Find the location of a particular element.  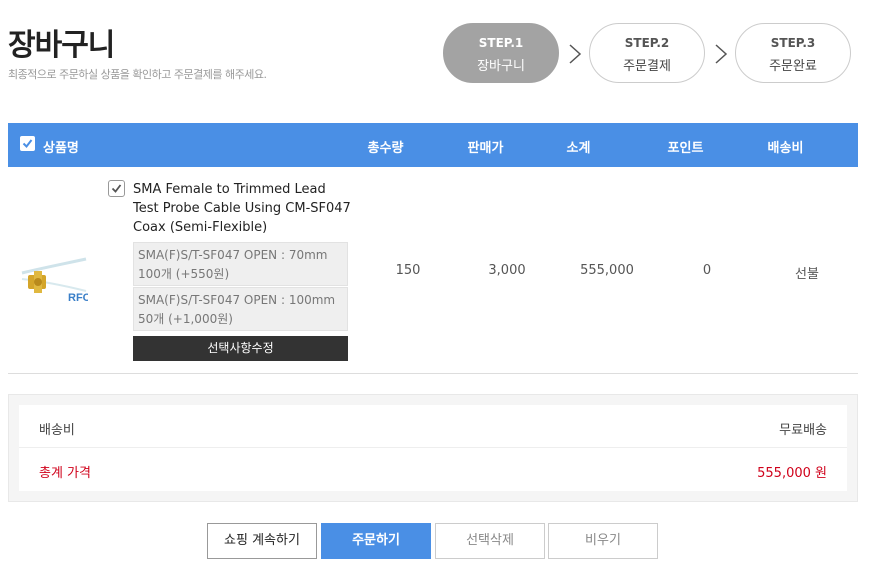

continue-shopping-button: 쇼핑 계속하기 is located at coordinates (262, 541).